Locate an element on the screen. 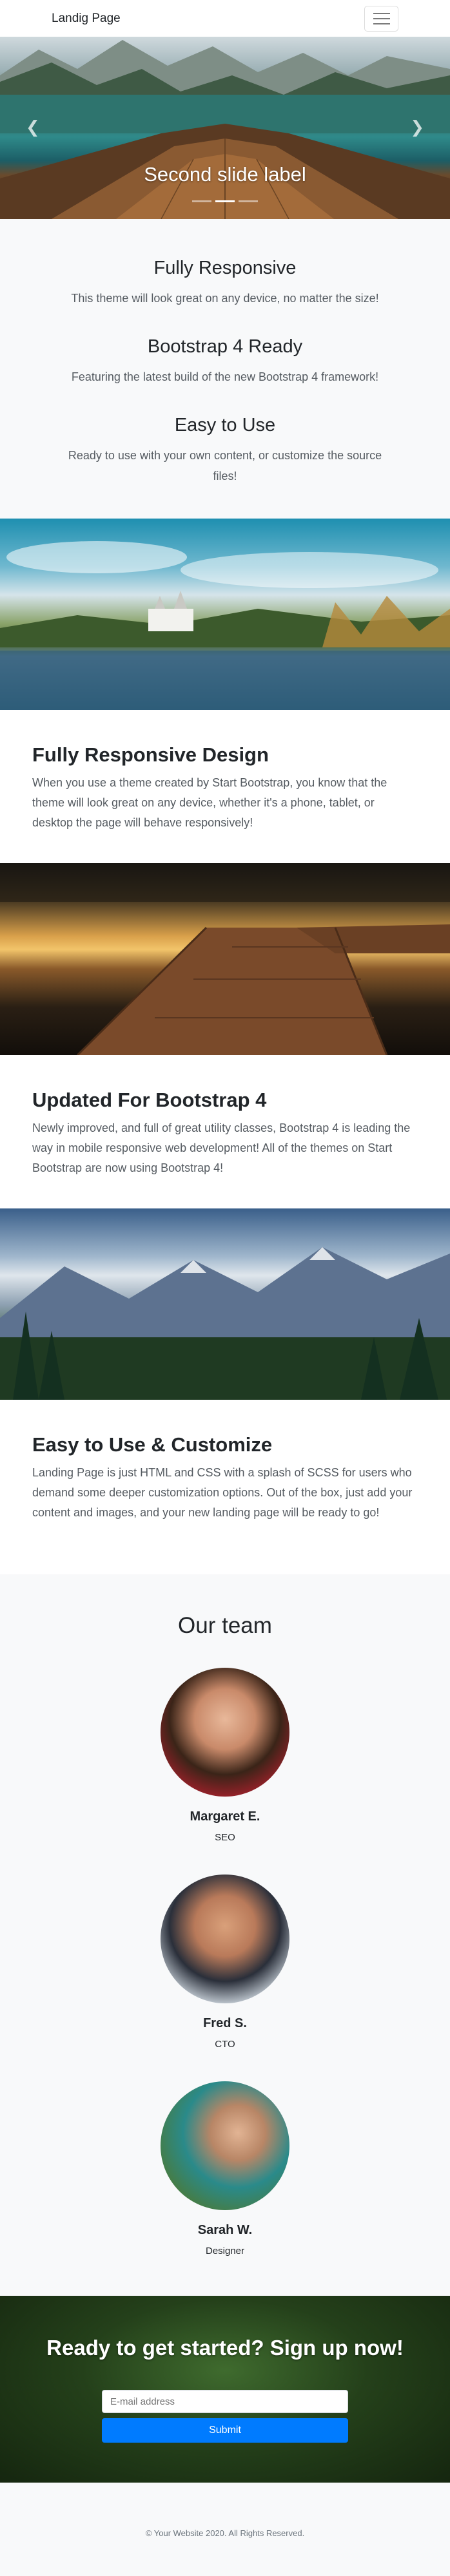 The height and width of the screenshot is (2576, 450). member-role: Designer is located at coordinates (225, 2251).